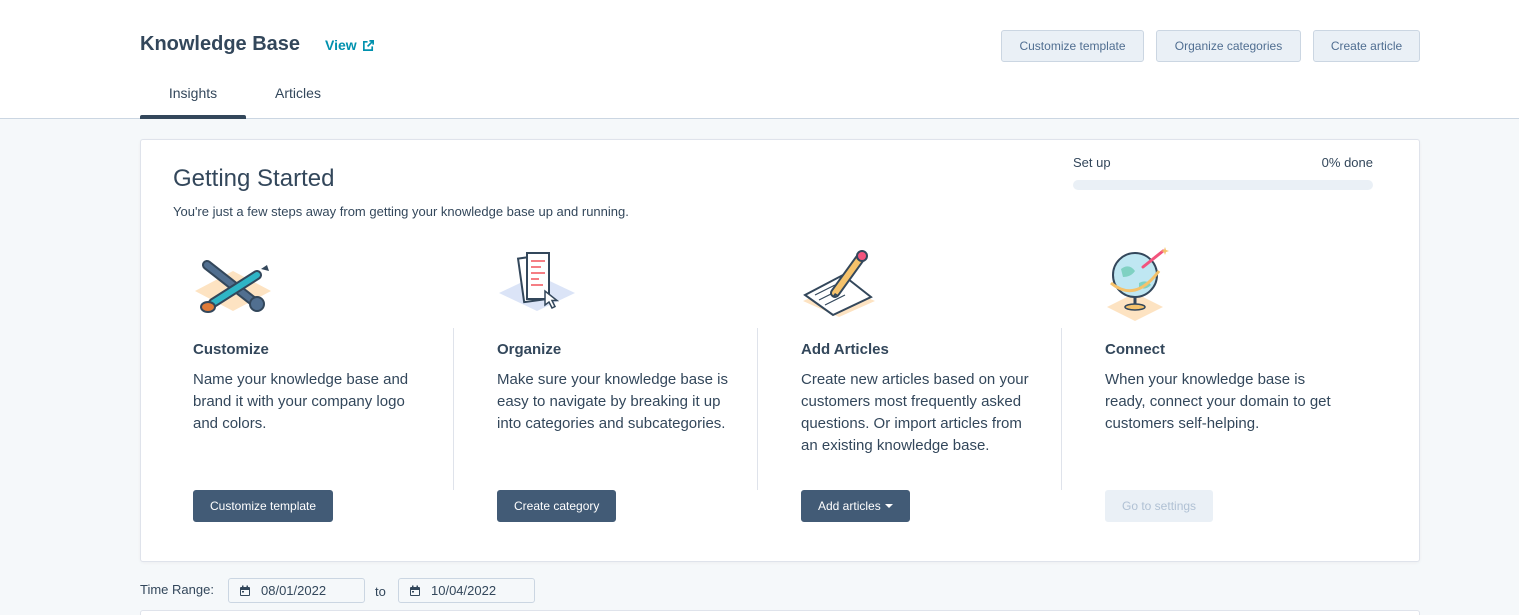  Describe the element at coordinates (845, 349) in the screenshot. I see `step-add-articles-title: Add Articles` at that location.